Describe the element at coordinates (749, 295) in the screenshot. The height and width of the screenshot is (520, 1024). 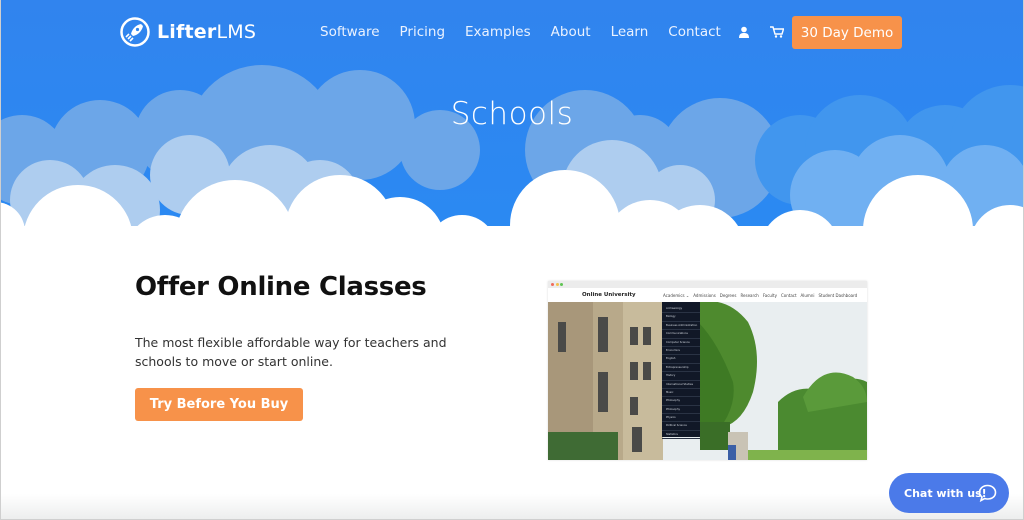
I see `mockup-nav-item: Research` at that location.